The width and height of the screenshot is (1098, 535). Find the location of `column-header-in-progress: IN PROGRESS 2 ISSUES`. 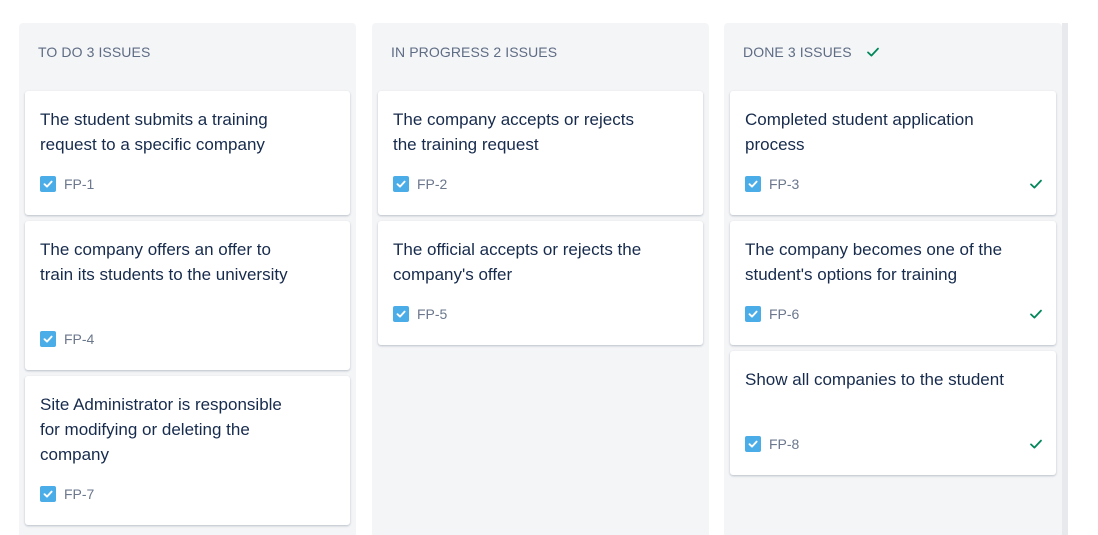

column-header-in-progress: IN PROGRESS 2 ISSUES is located at coordinates (474, 52).